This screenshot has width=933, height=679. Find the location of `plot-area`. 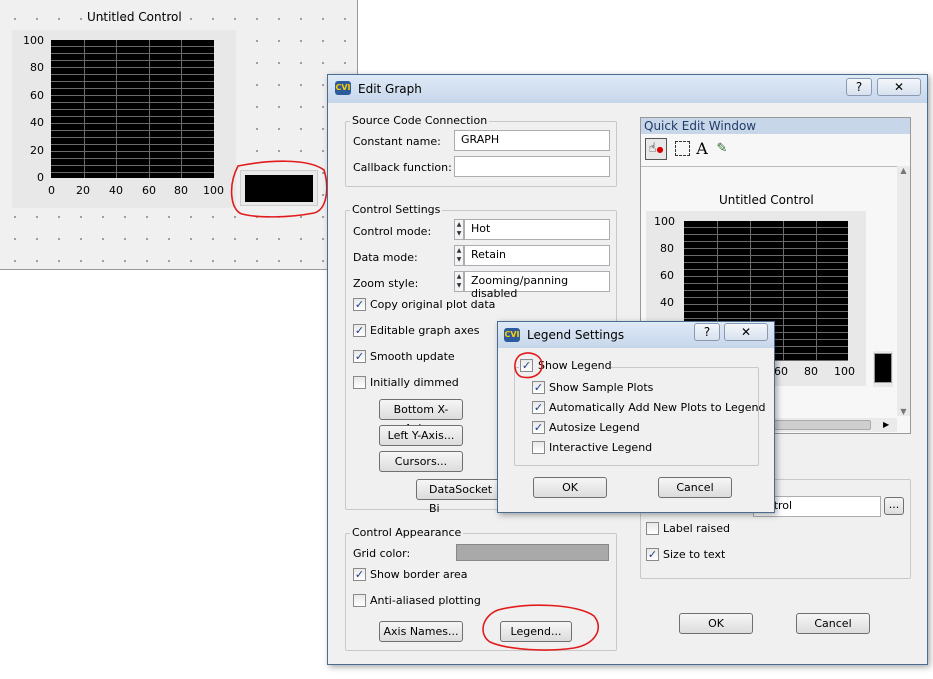

plot-area is located at coordinates (132, 109).